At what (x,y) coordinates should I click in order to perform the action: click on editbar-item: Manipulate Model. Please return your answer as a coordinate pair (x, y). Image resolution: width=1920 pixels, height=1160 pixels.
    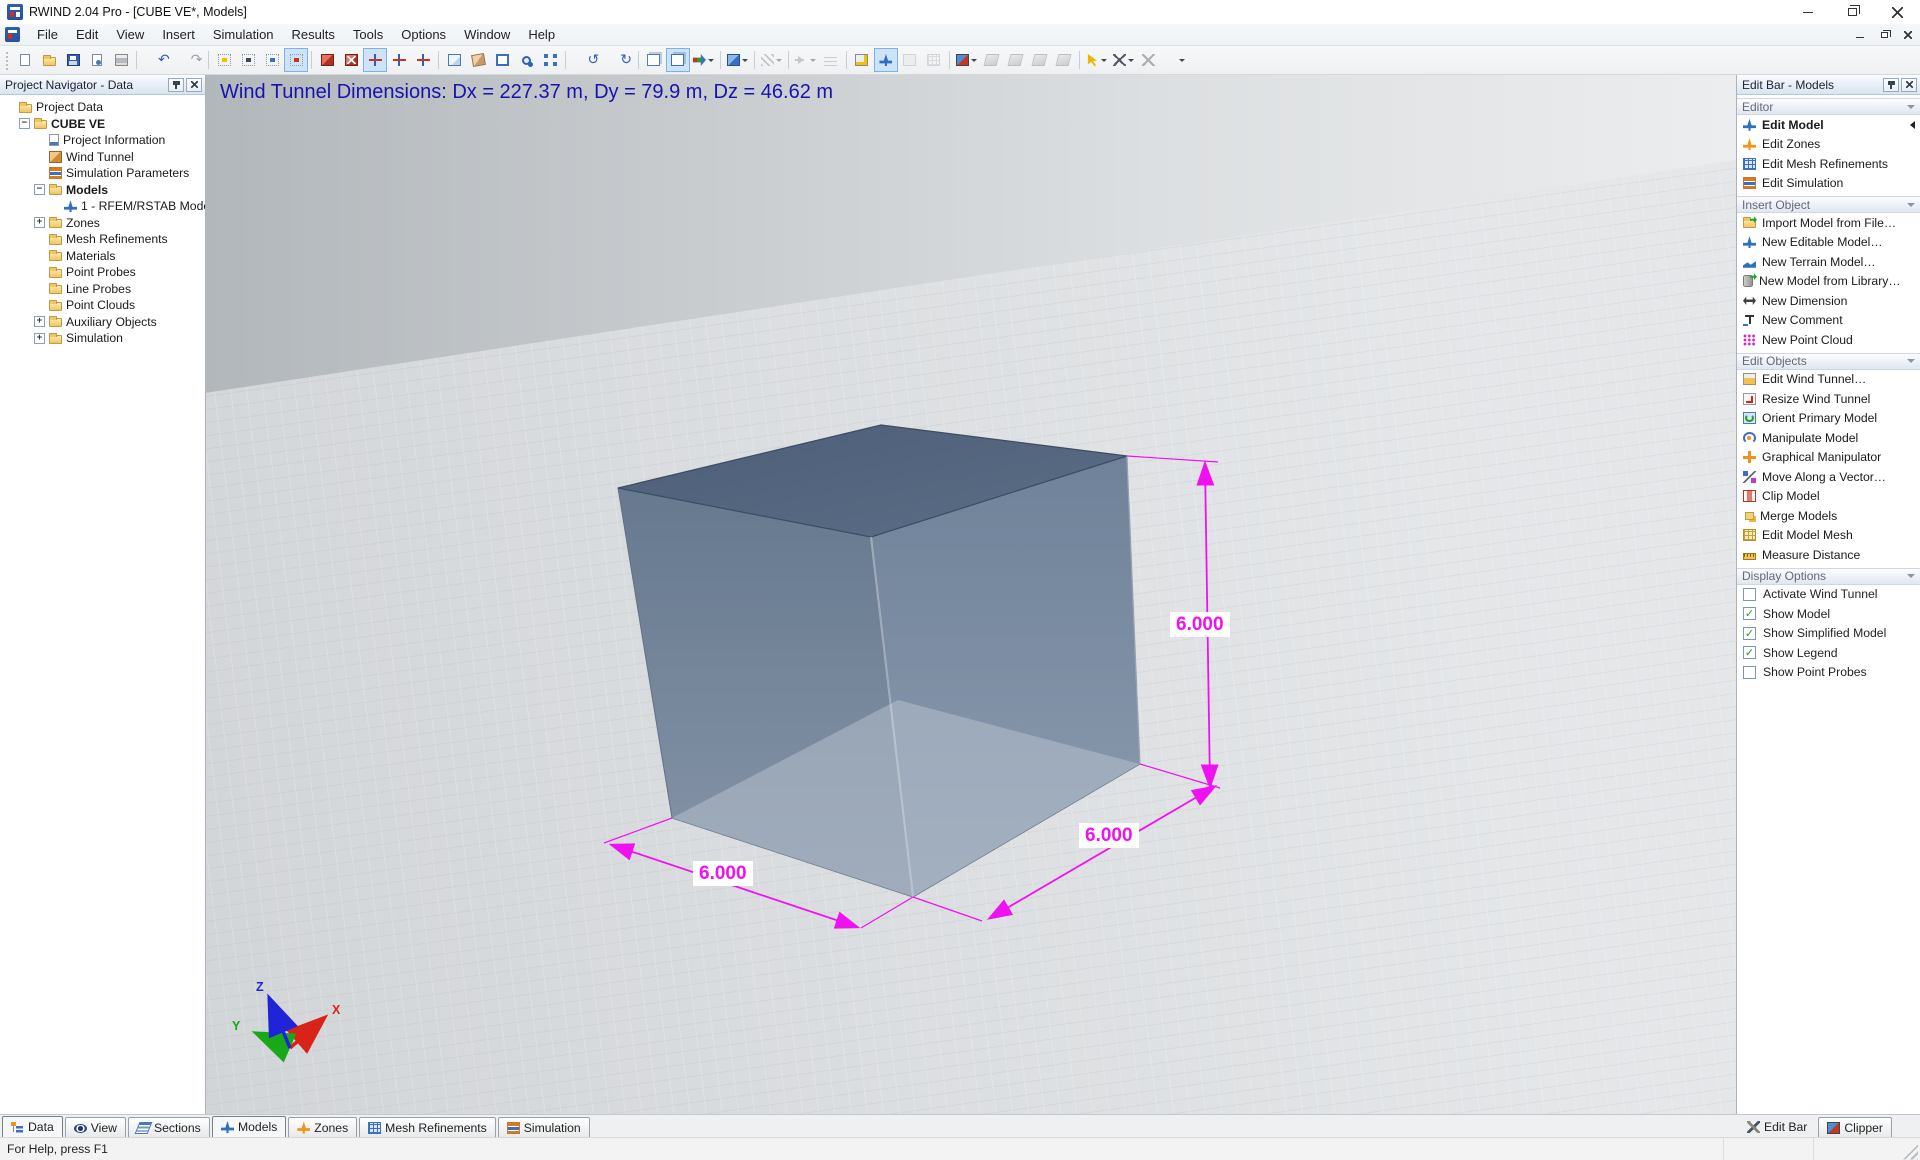
    Looking at the image, I should click on (1828, 438).